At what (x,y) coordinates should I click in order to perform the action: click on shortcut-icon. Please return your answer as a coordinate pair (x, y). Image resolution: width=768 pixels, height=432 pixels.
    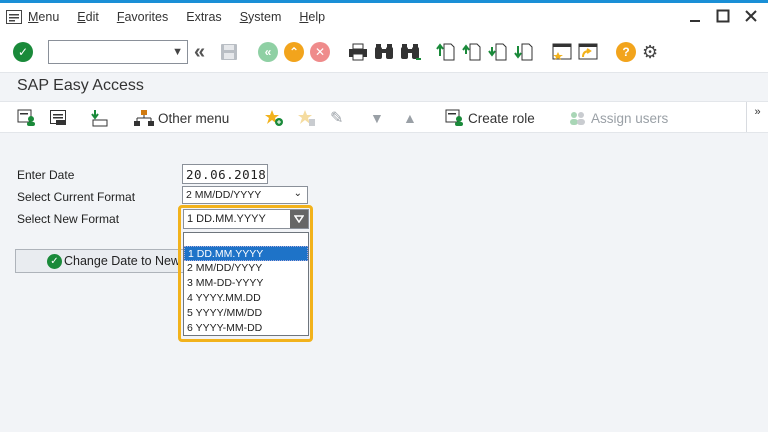
    Looking at the image, I should click on (588, 52).